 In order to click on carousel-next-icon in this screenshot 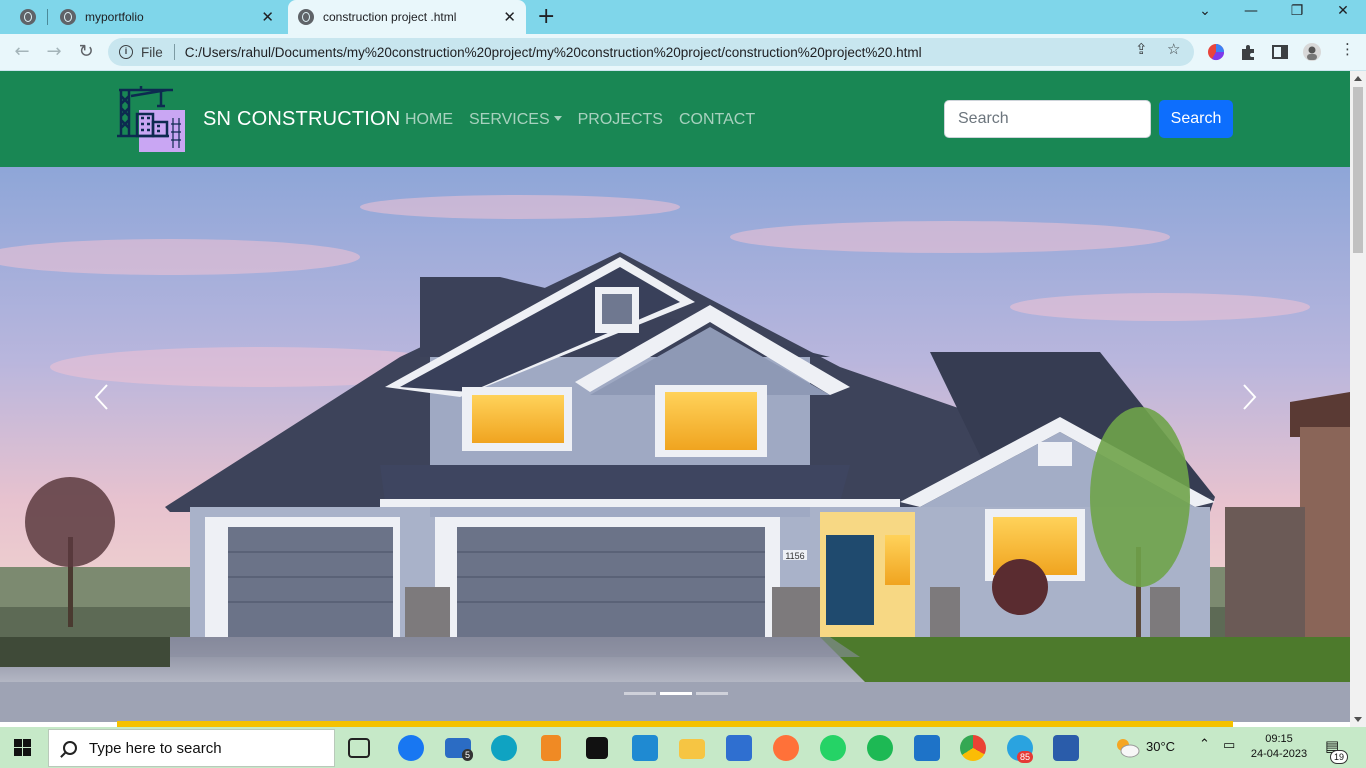, I will do `click(1248, 397)`.